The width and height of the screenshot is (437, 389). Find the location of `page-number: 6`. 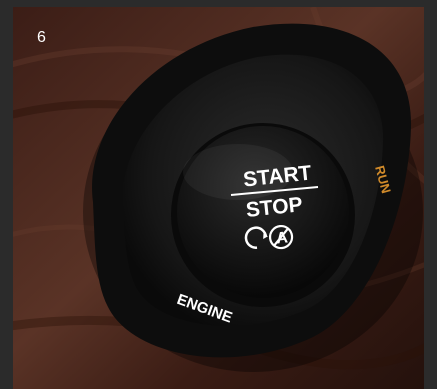

page-number: 6 is located at coordinates (41, 37).